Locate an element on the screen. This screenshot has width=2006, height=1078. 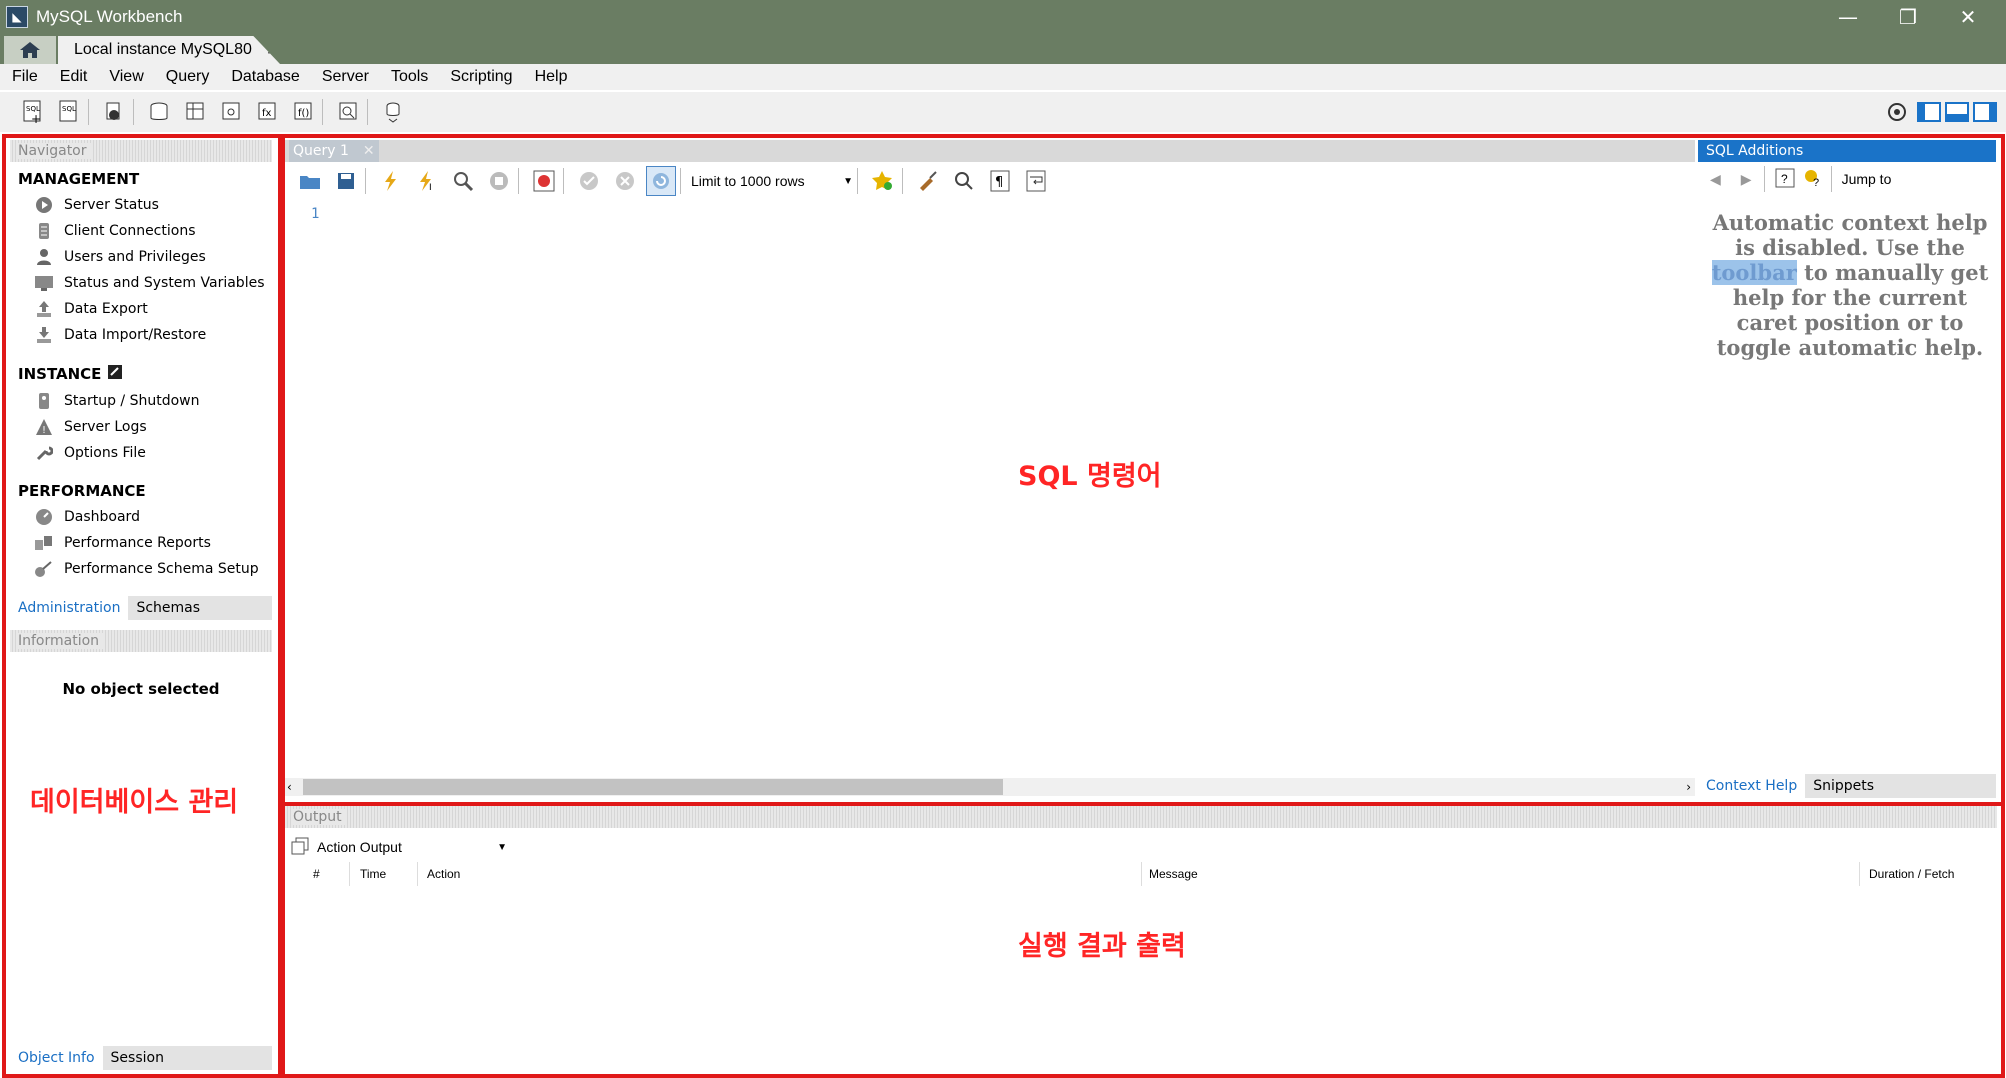
annotation-box-navigator is located at coordinates (142, 606).